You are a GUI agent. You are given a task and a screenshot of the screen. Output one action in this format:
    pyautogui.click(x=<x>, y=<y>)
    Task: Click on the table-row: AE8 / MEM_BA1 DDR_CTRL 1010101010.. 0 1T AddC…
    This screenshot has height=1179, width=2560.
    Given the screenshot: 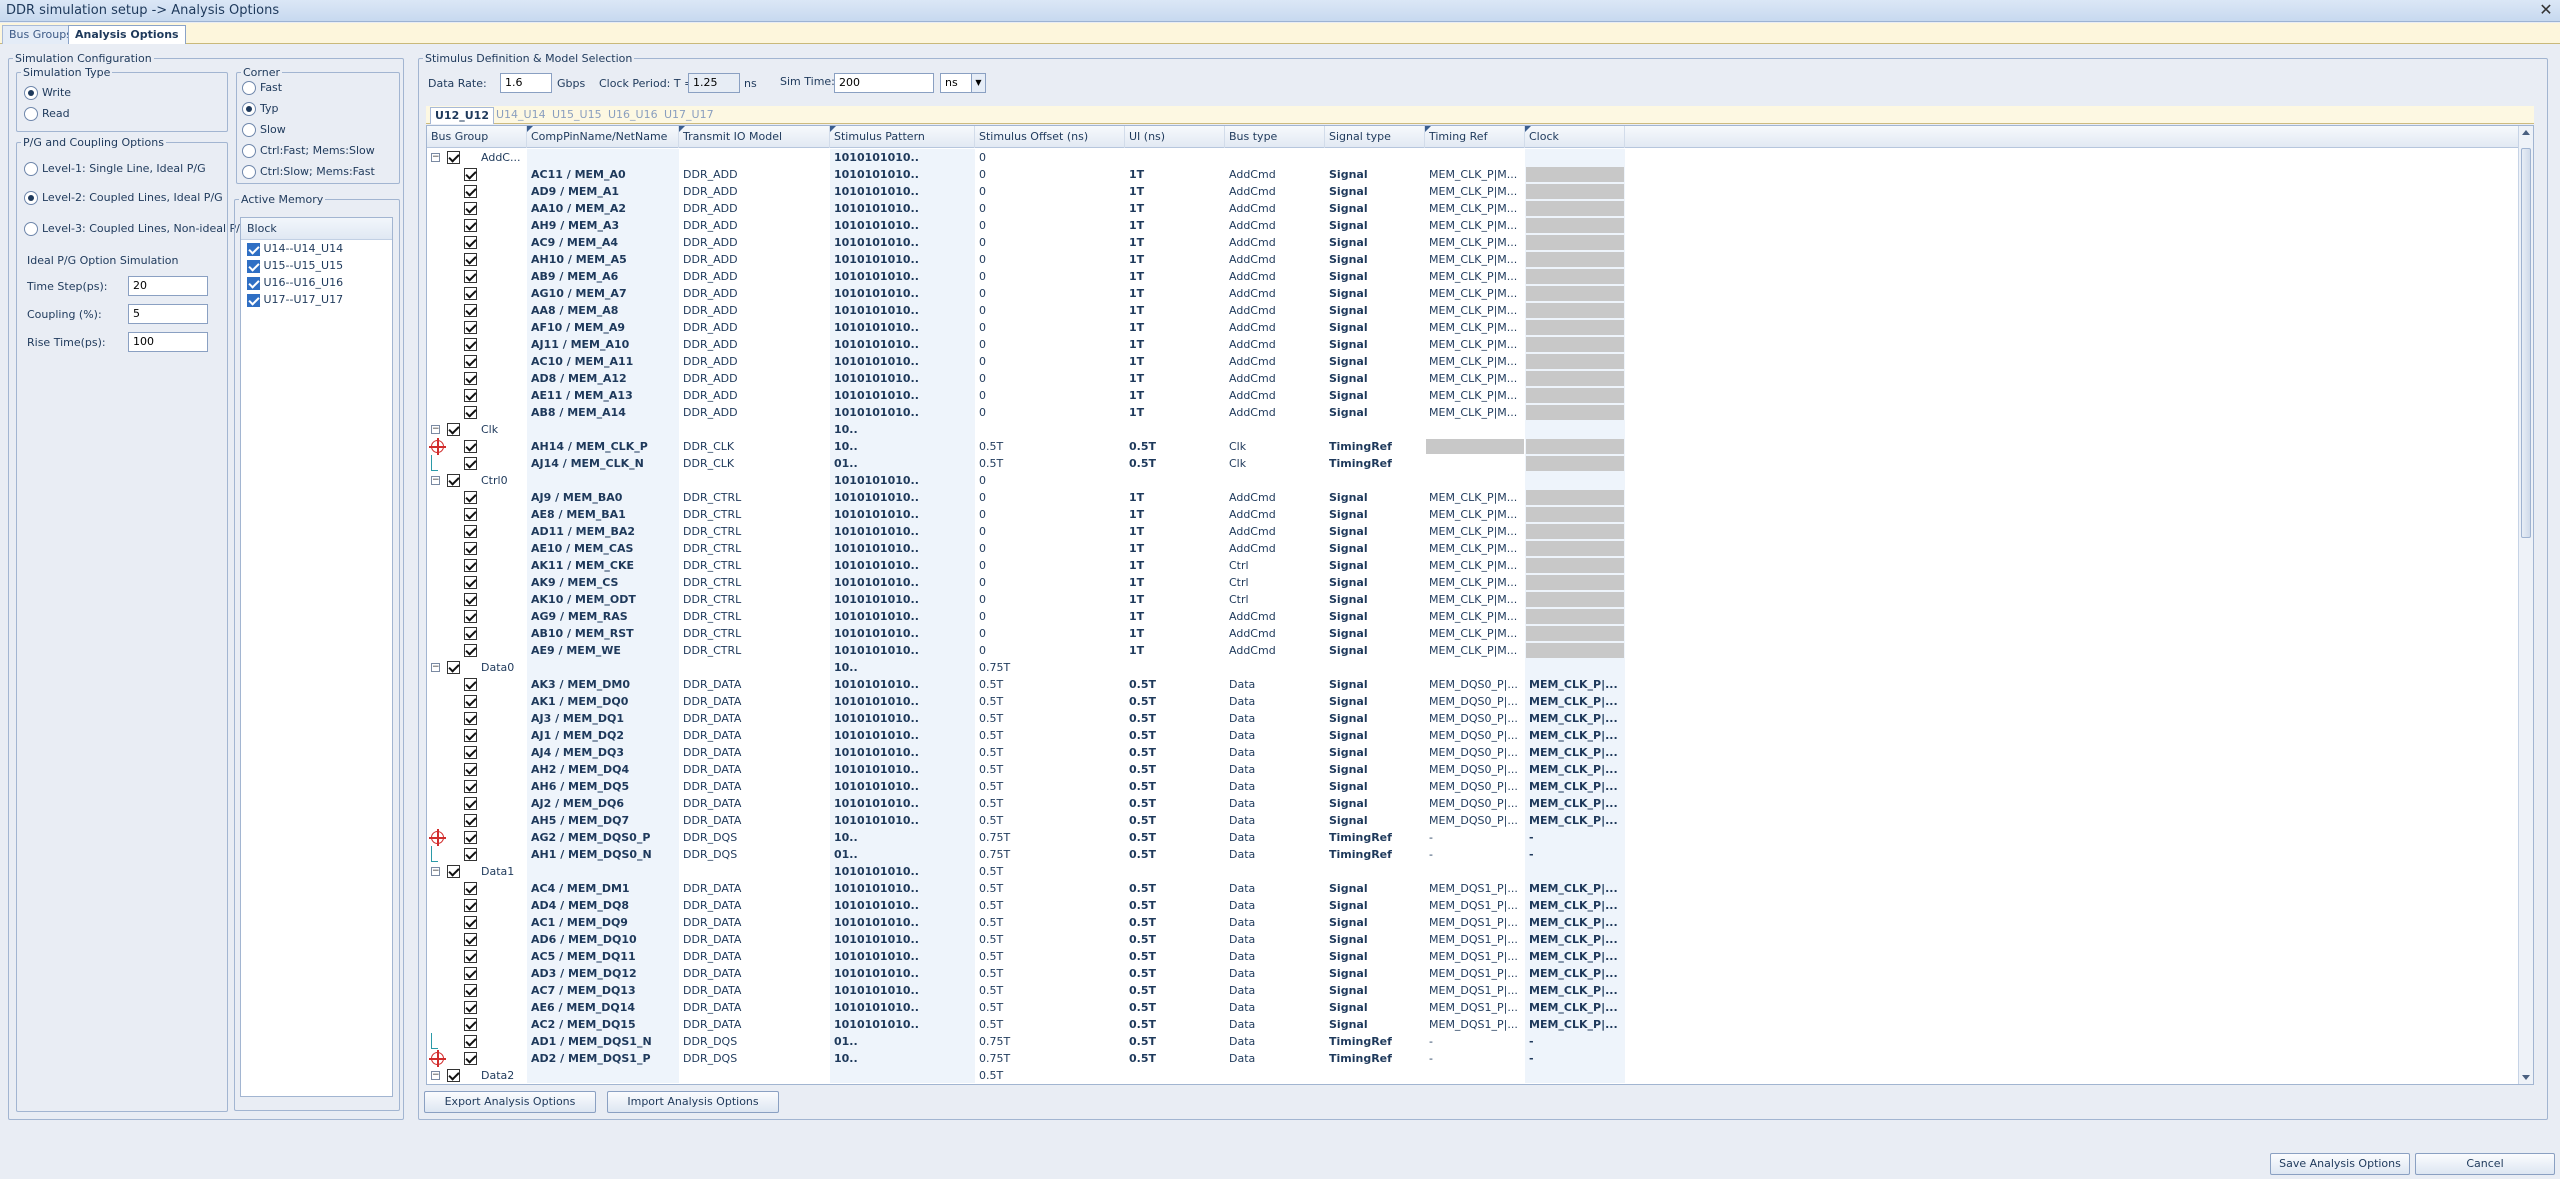 What is the action you would take?
    pyautogui.click(x=1473, y=514)
    